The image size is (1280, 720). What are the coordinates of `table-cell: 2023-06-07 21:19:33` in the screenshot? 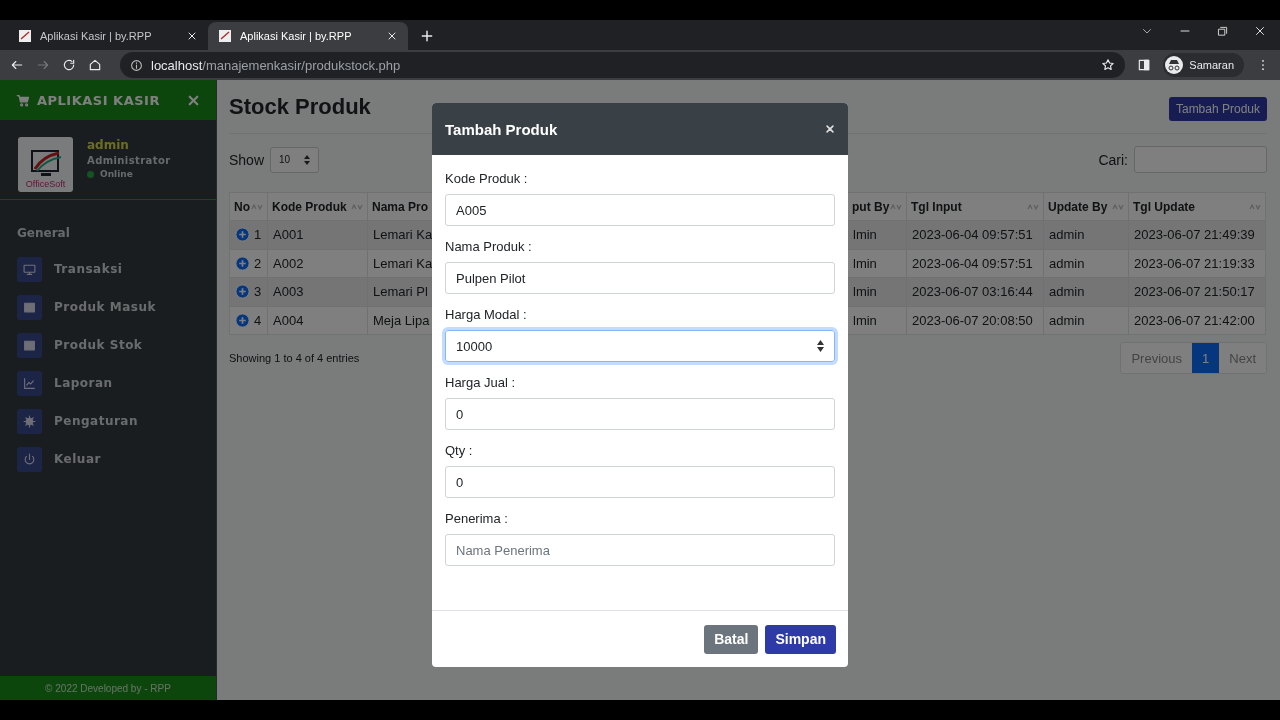 It's located at (1197, 263).